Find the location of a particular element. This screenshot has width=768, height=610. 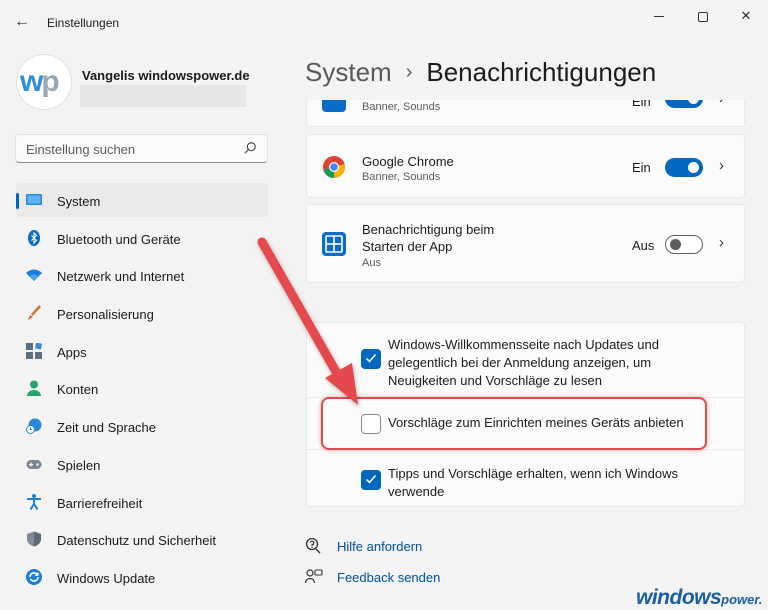

account-icon is located at coordinates (34, 388).